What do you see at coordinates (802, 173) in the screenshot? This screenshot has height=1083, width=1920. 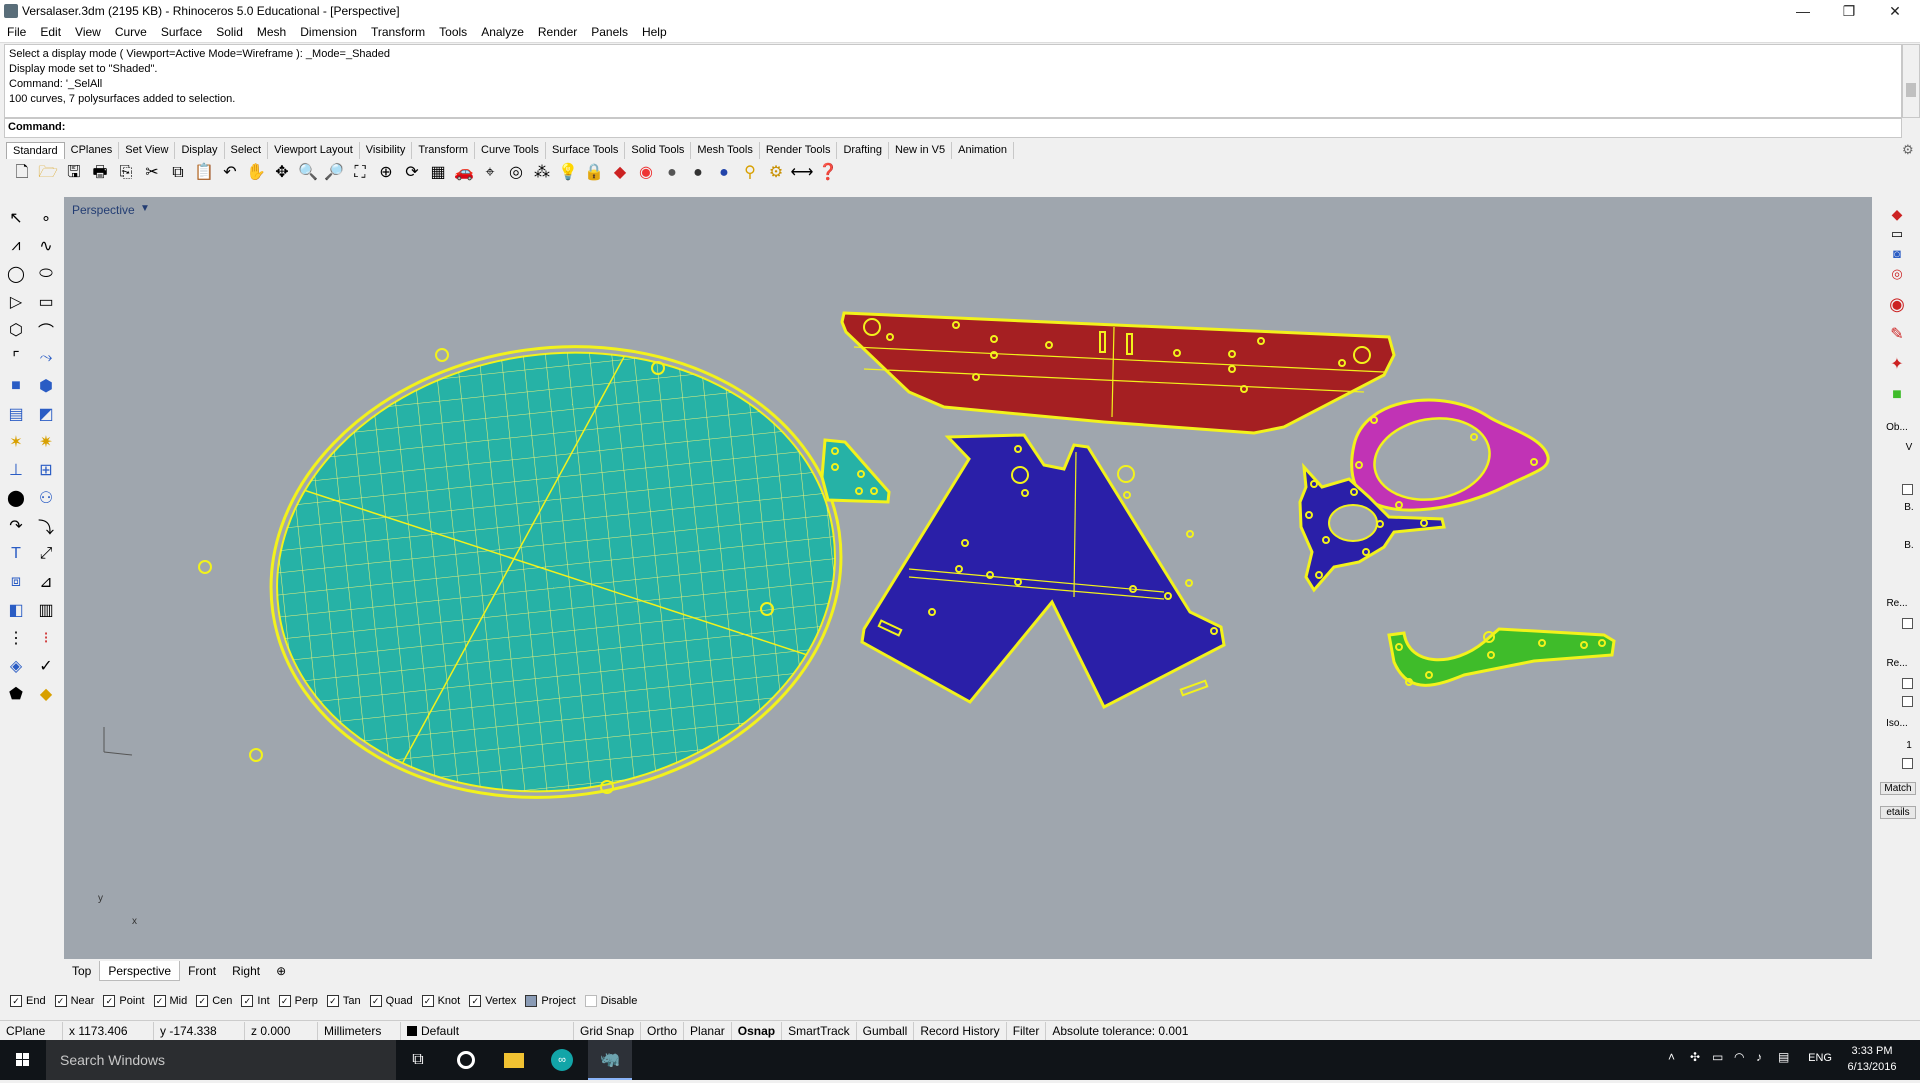 I see `dimension-icon: ⟷` at bounding box center [802, 173].